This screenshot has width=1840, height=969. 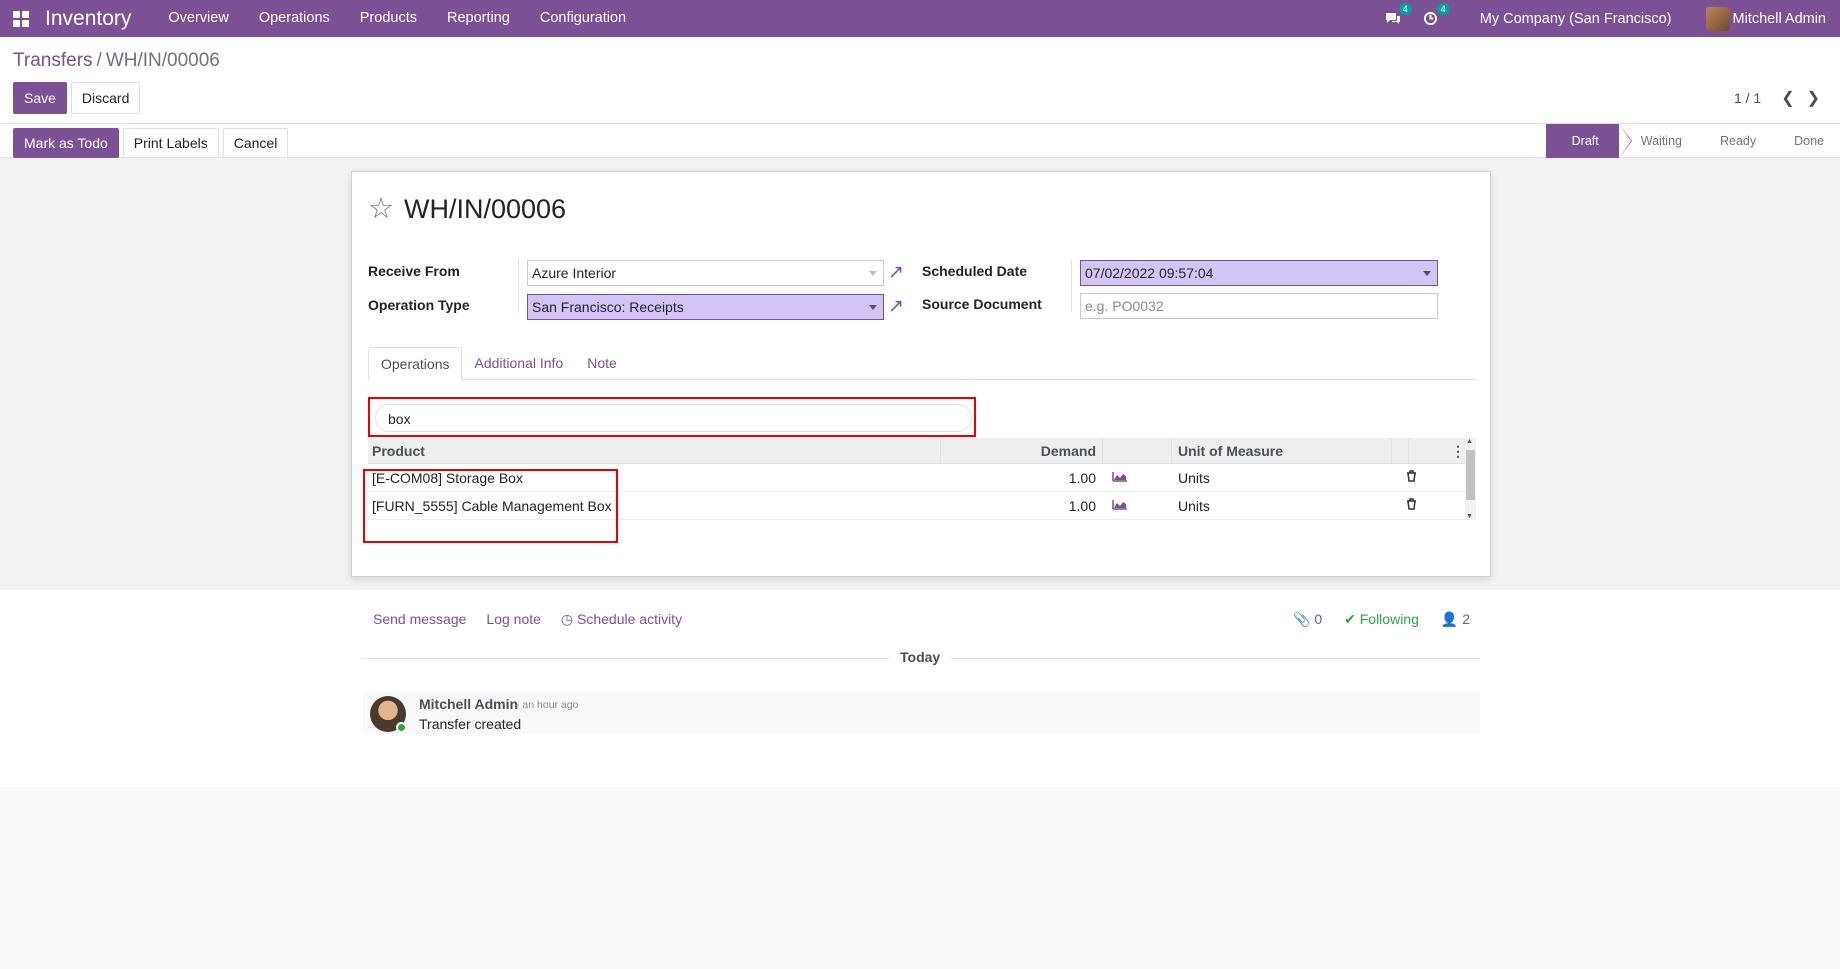 I want to click on source-document-placeholder: e.g. PO0032, so click(x=1124, y=306).